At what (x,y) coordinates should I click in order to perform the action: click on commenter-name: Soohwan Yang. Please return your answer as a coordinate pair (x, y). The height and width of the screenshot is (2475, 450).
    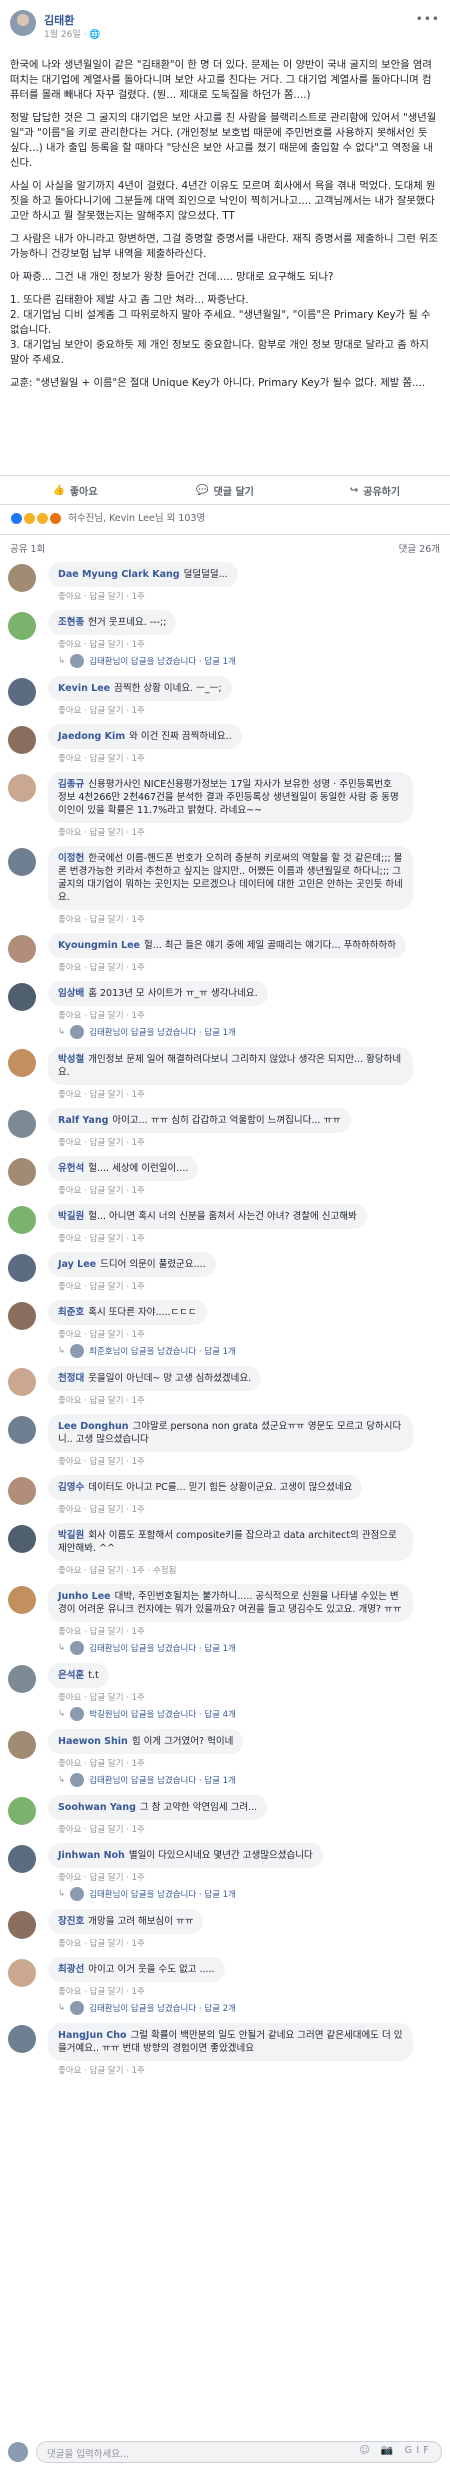
    Looking at the image, I should click on (97, 1807).